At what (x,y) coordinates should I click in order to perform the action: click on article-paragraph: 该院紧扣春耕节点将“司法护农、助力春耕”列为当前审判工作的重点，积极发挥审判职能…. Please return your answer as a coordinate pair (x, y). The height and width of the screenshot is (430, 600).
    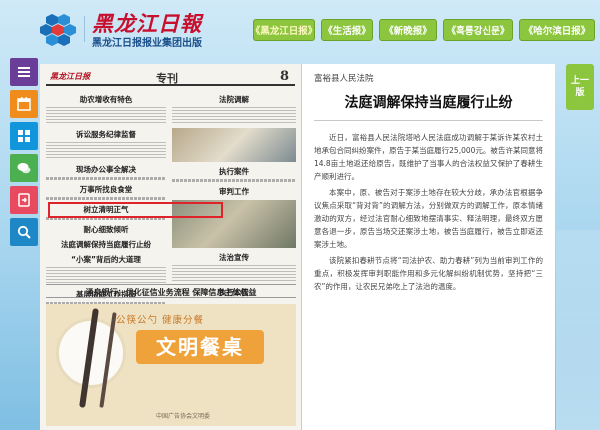
    Looking at the image, I should click on (428, 273).